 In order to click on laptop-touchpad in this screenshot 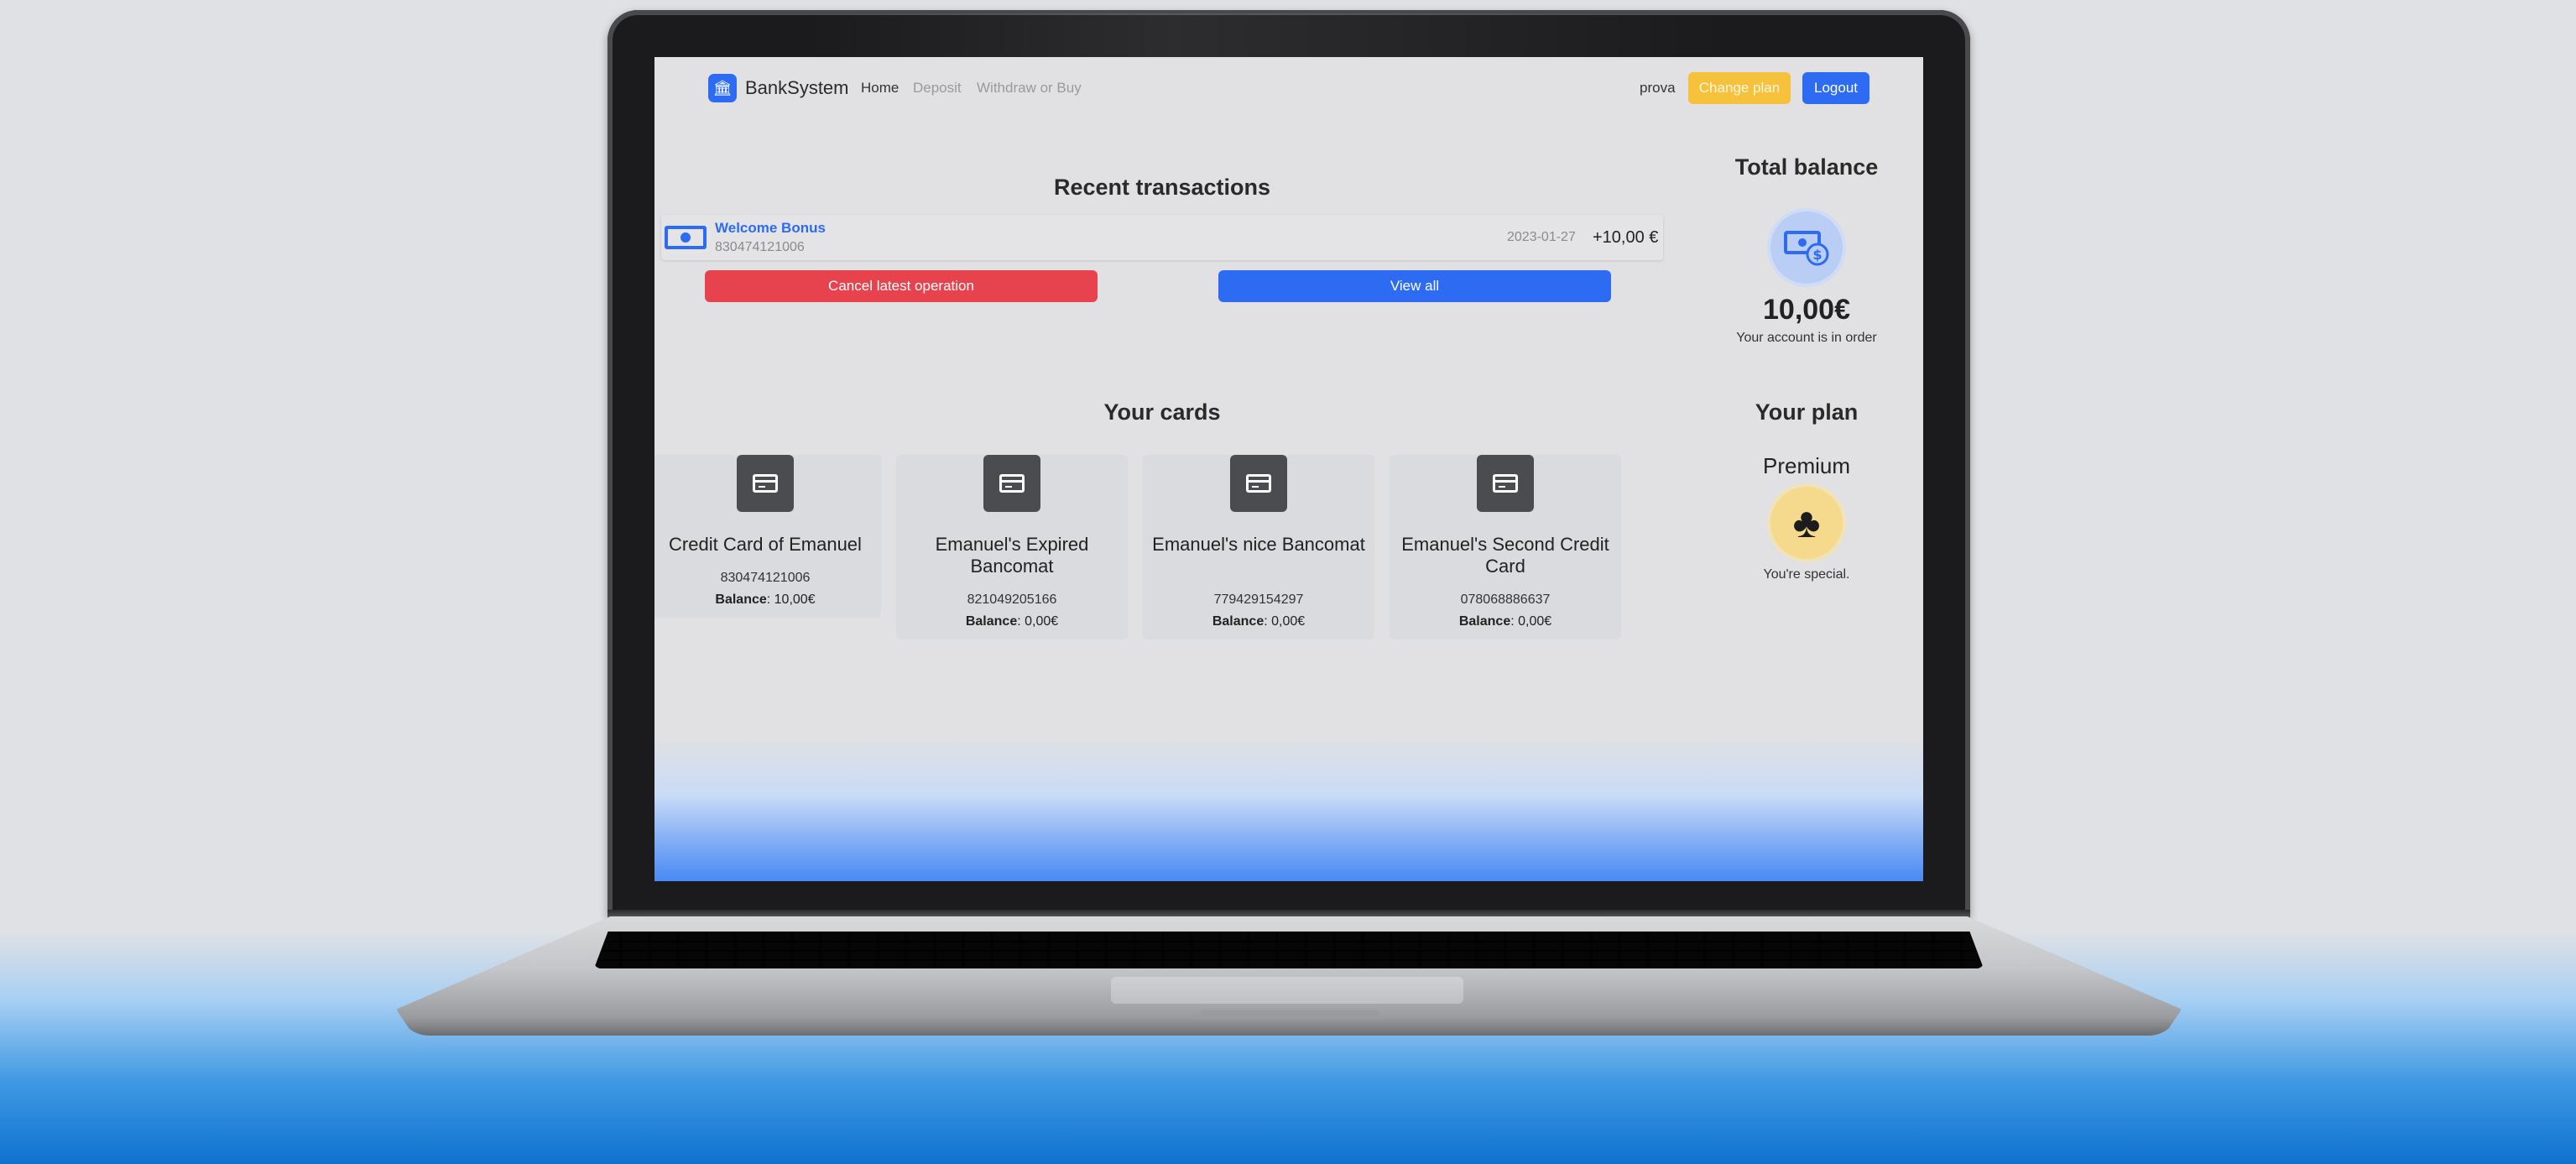, I will do `click(1287, 990)`.